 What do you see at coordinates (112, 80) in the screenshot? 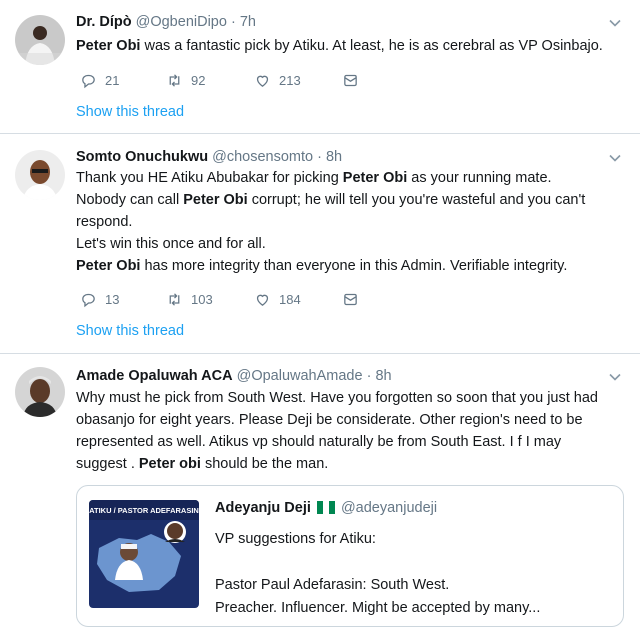
I see `reply-count: 21` at bounding box center [112, 80].